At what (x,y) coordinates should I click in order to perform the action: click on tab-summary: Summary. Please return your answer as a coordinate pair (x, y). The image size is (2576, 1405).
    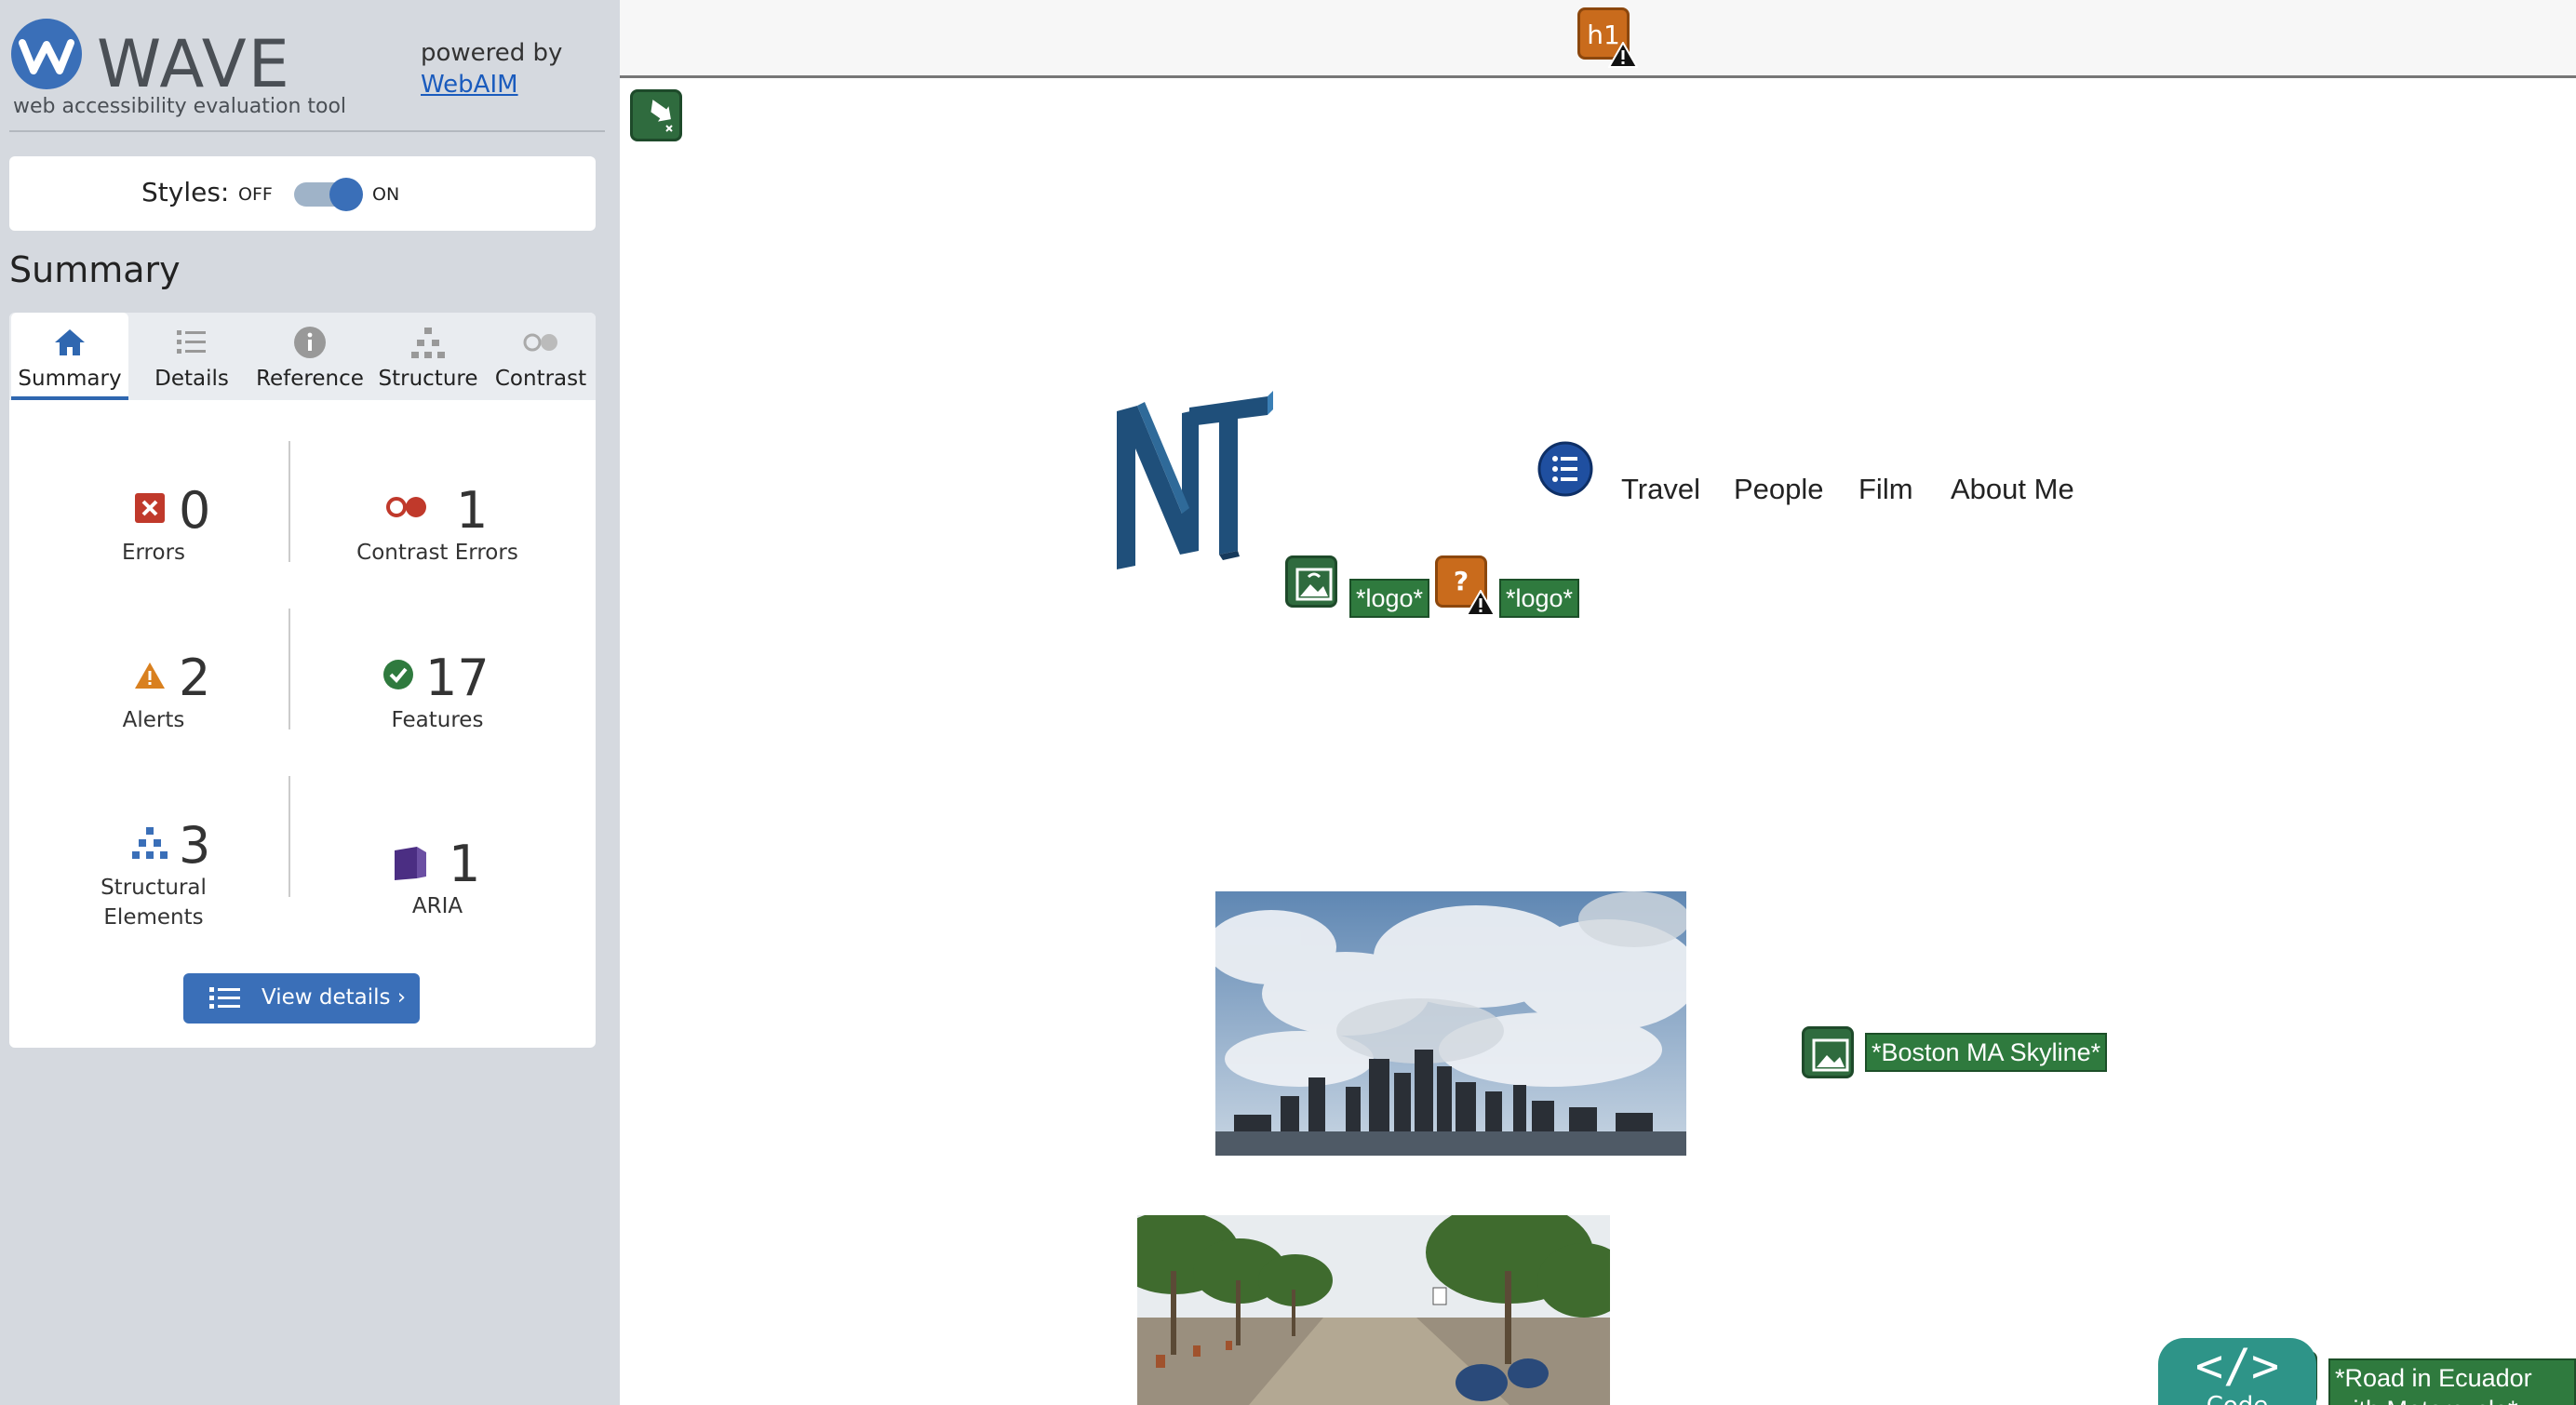
    Looking at the image, I should click on (69, 357).